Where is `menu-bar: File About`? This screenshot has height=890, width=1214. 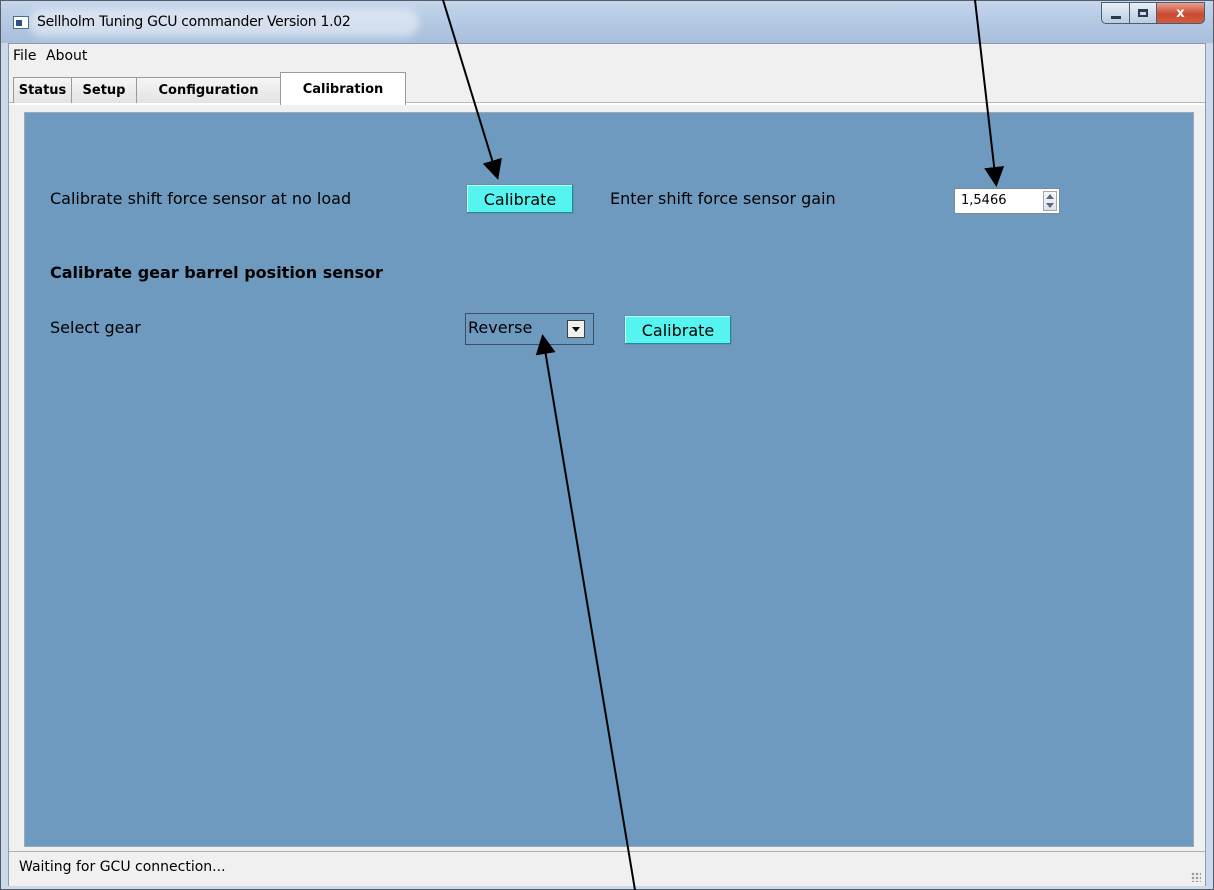 menu-bar: File About is located at coordinates (607, 57).